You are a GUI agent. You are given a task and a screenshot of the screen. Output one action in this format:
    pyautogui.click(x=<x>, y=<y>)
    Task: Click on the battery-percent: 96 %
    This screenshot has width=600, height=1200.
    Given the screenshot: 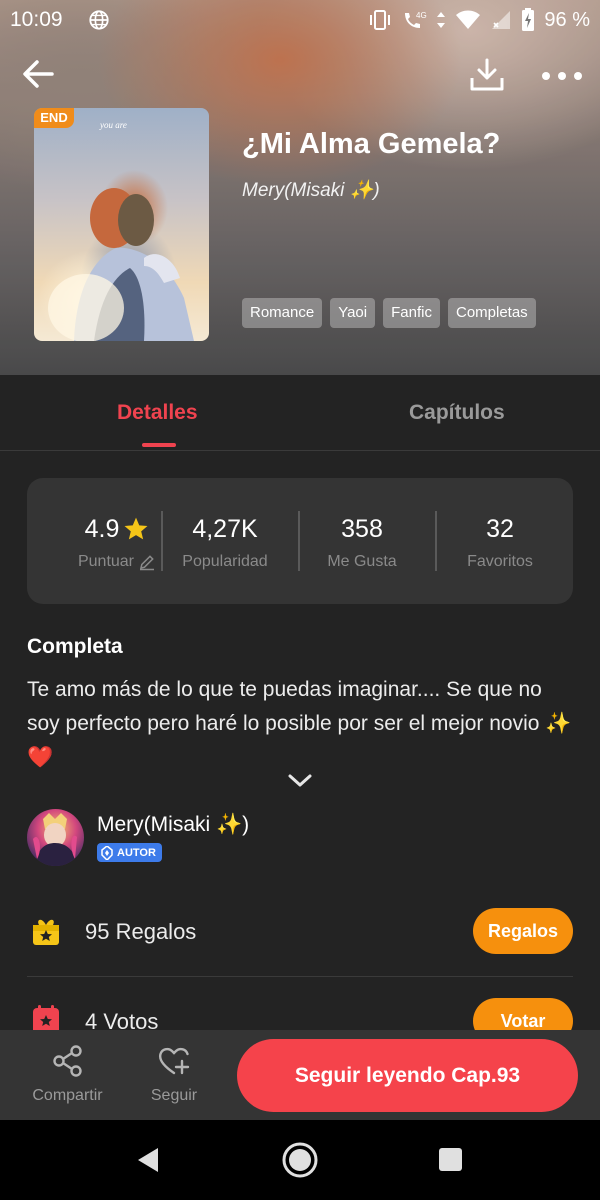 What is the action you would take?
    pyautogui.click(x=567, y=19)
    